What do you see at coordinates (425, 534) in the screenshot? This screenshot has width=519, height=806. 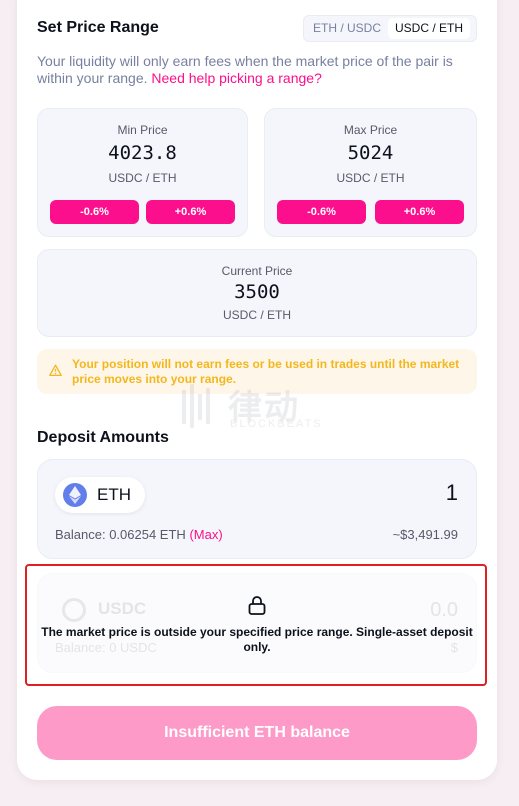 I see `eth-usd-value: ~$3,491.99` at bounding box center [425, 534].